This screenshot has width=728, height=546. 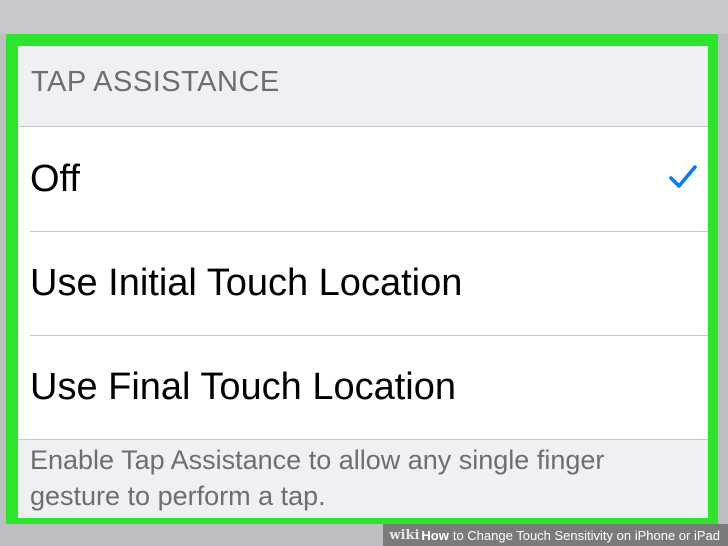 What do you see at coordinates (435, 535) in the screenshot?
I see `caption-how: How` at bounding box center [435, 535].